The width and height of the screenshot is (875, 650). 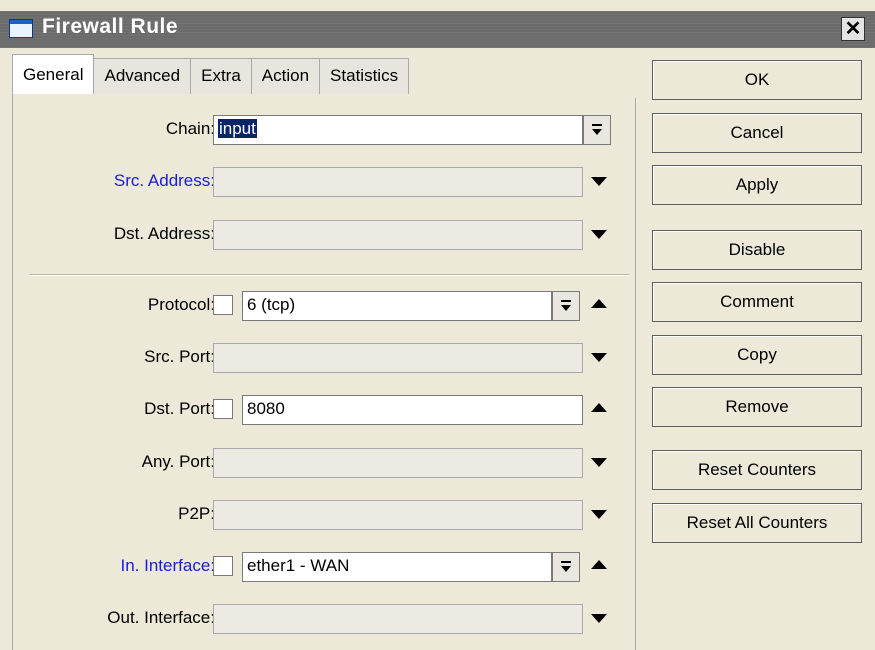 I want to click on close-button: ✕, so click(x=853, y=29).